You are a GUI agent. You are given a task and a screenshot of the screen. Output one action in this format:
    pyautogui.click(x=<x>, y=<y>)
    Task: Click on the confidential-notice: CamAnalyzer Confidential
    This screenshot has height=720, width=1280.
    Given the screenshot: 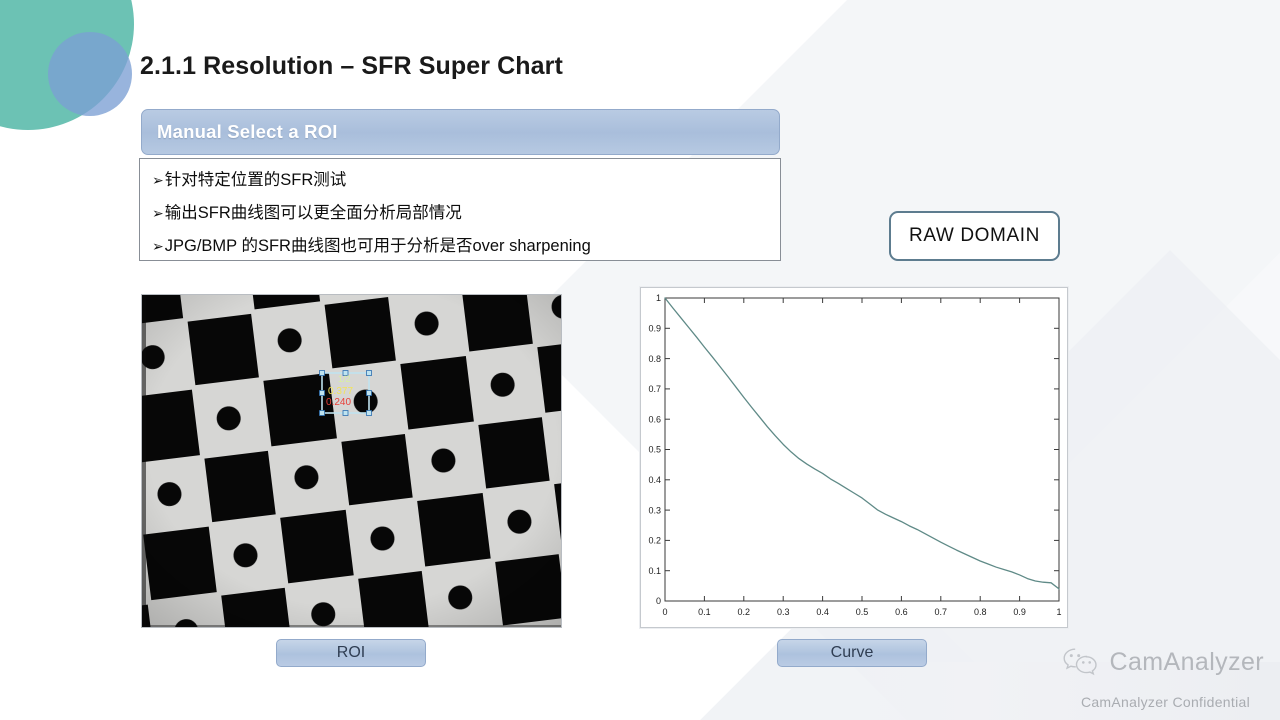 What is the action you would take?
    pyautogui.click(x=1165, y=702)
    